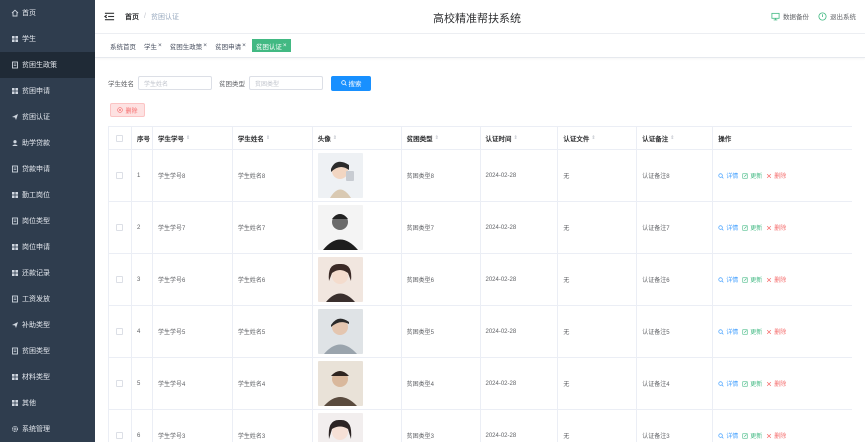 The image size is (865, 442). Describe the element at coordinates (725, 139) in the screenshot. I see `header-label: 操作` at that location.